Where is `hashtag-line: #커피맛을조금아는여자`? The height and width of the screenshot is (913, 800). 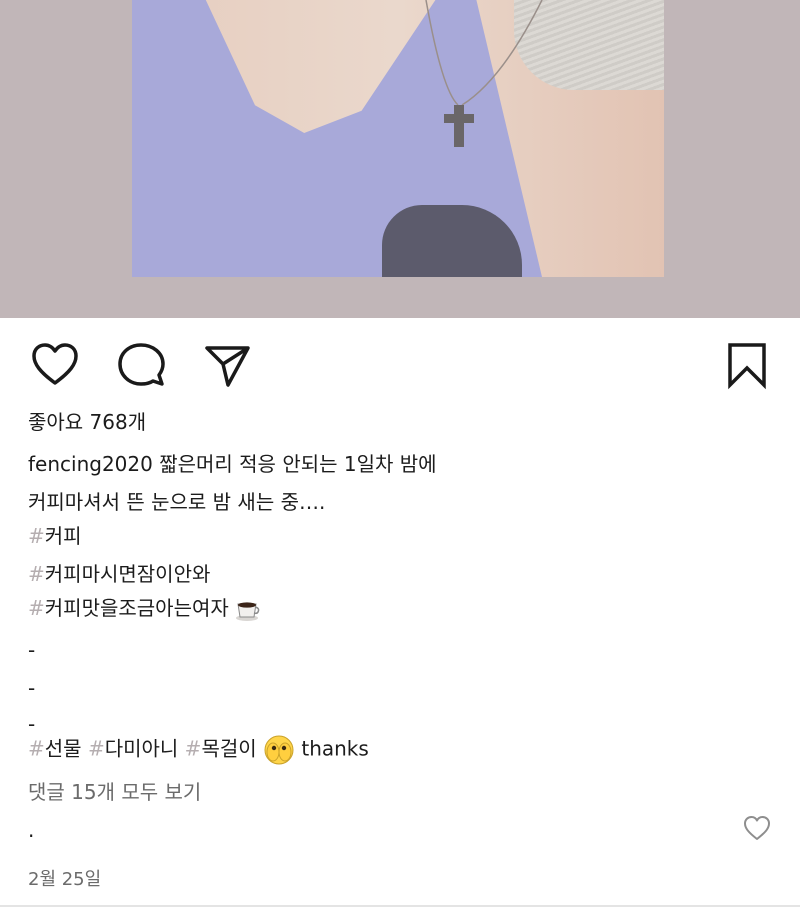
hashtag-line: #커피맛을조금아는여자 is located at coordinates (144, 608).